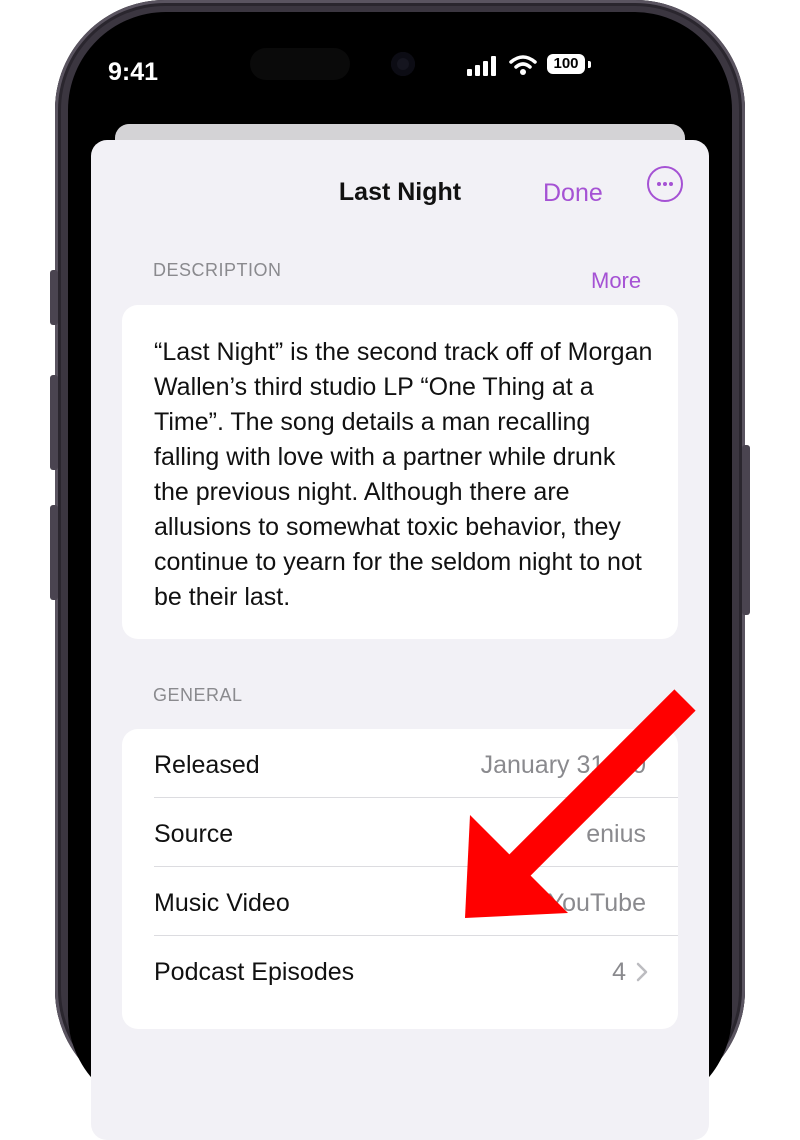 This screenshot has width=800, height=1140. I want to click on power-button, so click(746, 530).